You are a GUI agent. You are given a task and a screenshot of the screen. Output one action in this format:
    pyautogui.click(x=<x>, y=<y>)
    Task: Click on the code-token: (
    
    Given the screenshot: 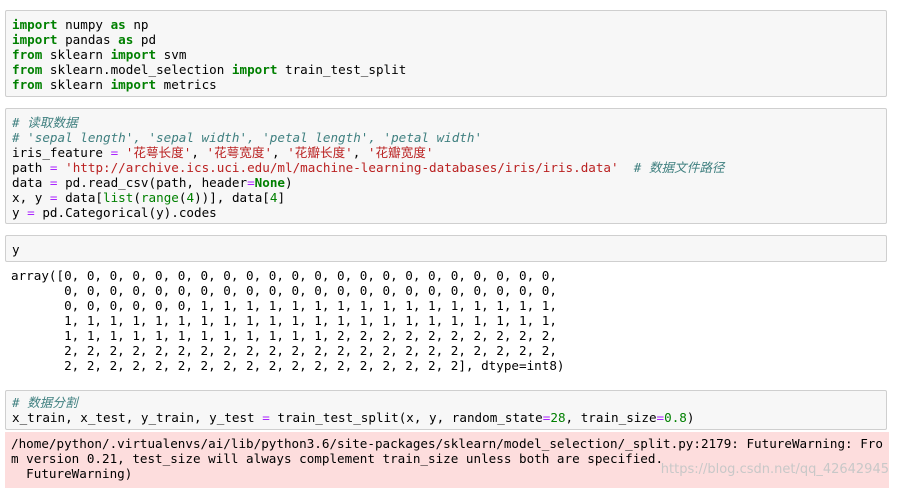 What is the action you would take?
    pyautogui.click(x=137, y=197)
    